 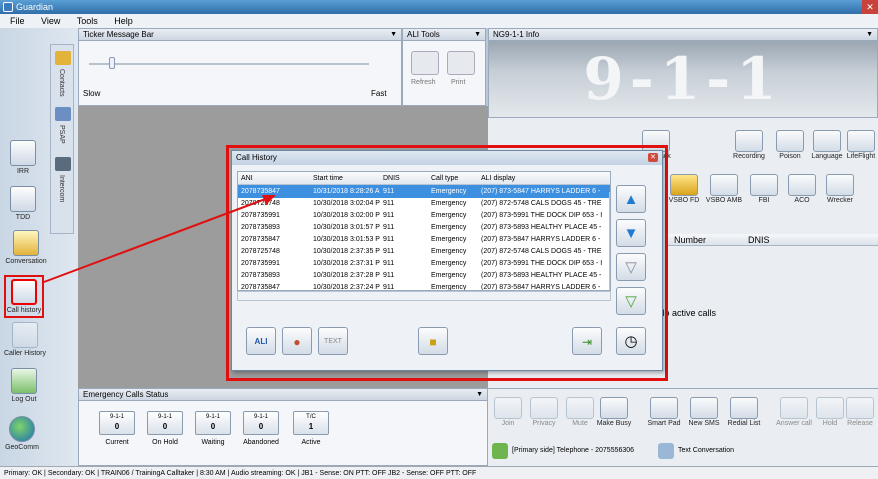 I want to click on fbi-button: FBI, so click(x=764, y=189).